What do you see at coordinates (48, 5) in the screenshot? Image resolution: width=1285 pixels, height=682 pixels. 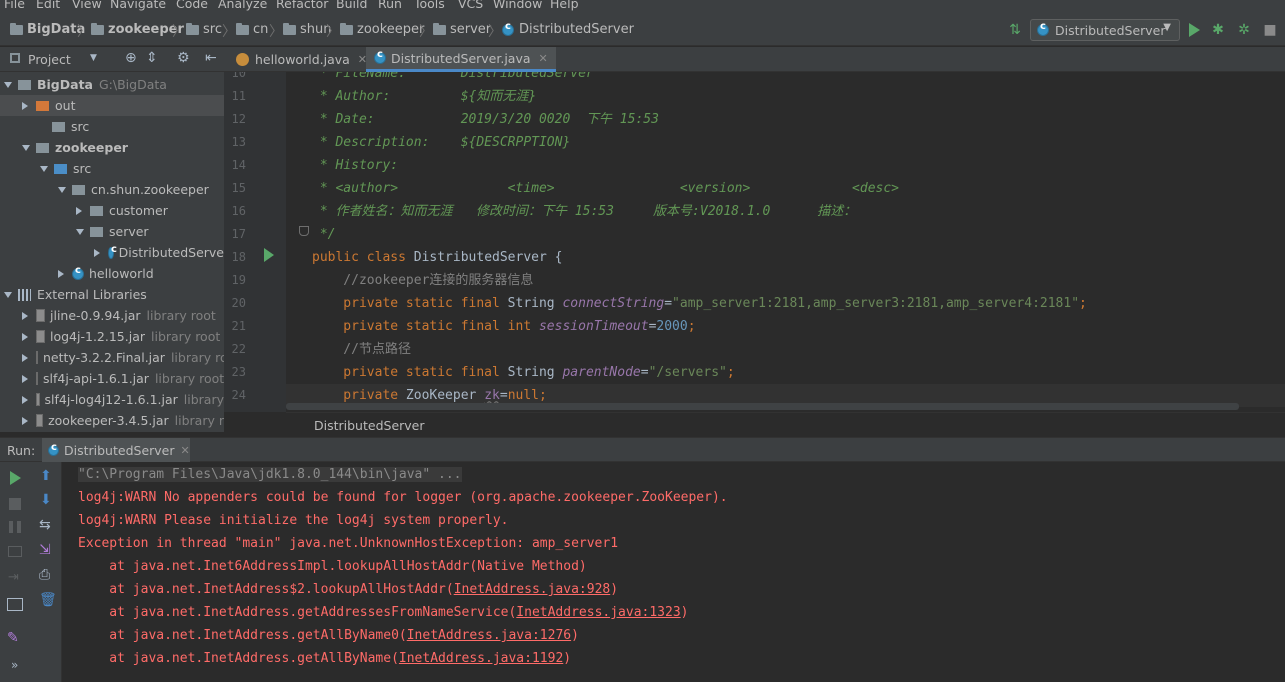 I see `menu-item-edit: Edit` at bounding box center [48, 5].